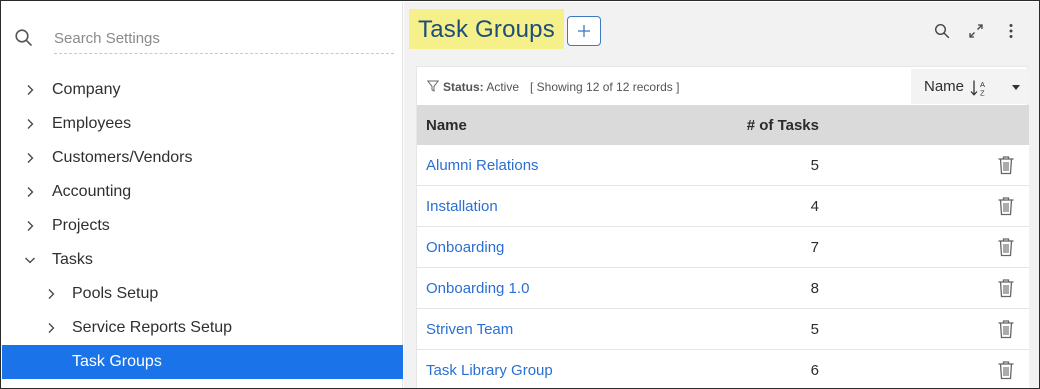 This screenshot has height=389, width=1040. What do you see at coordinates (224, 39) in the screenshot?
I see `search-settings-input` at bounding box center [224, 39].